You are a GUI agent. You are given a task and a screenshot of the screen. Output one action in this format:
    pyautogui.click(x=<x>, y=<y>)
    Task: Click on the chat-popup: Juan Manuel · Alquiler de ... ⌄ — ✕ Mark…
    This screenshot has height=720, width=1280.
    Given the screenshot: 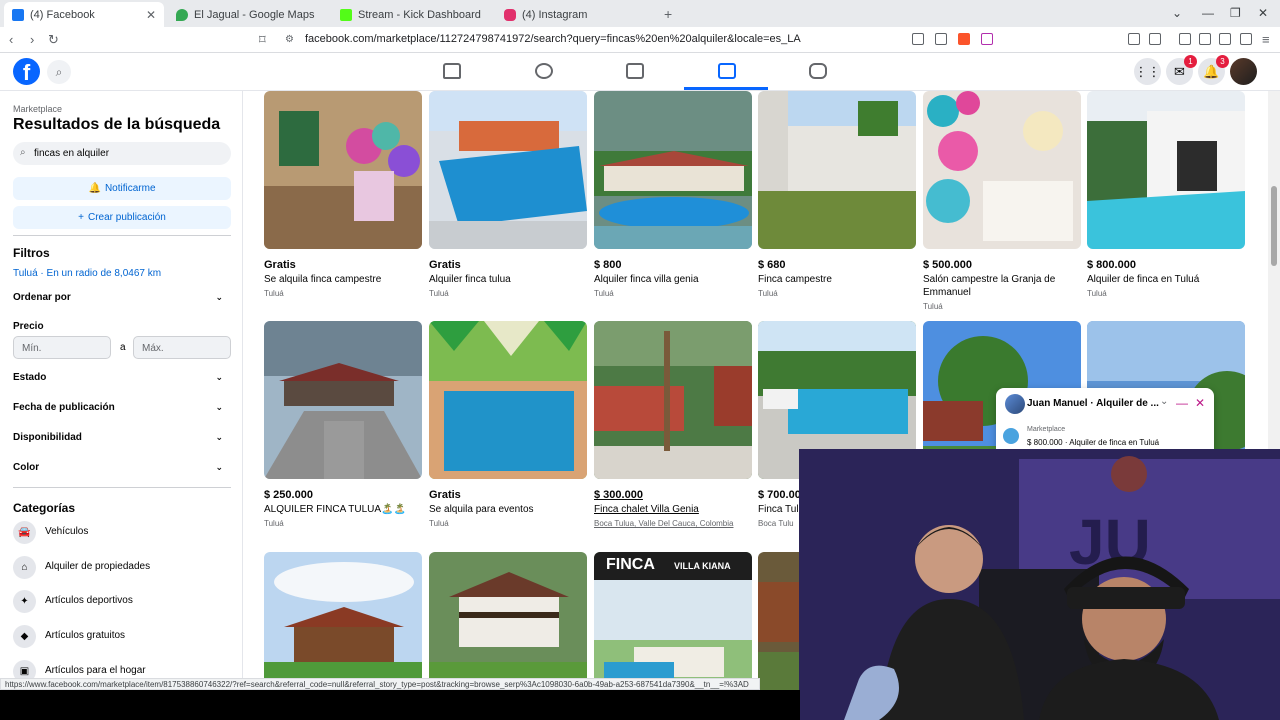 What is the action you would take?
    pyautogui.click(x=1105, y=419)
    